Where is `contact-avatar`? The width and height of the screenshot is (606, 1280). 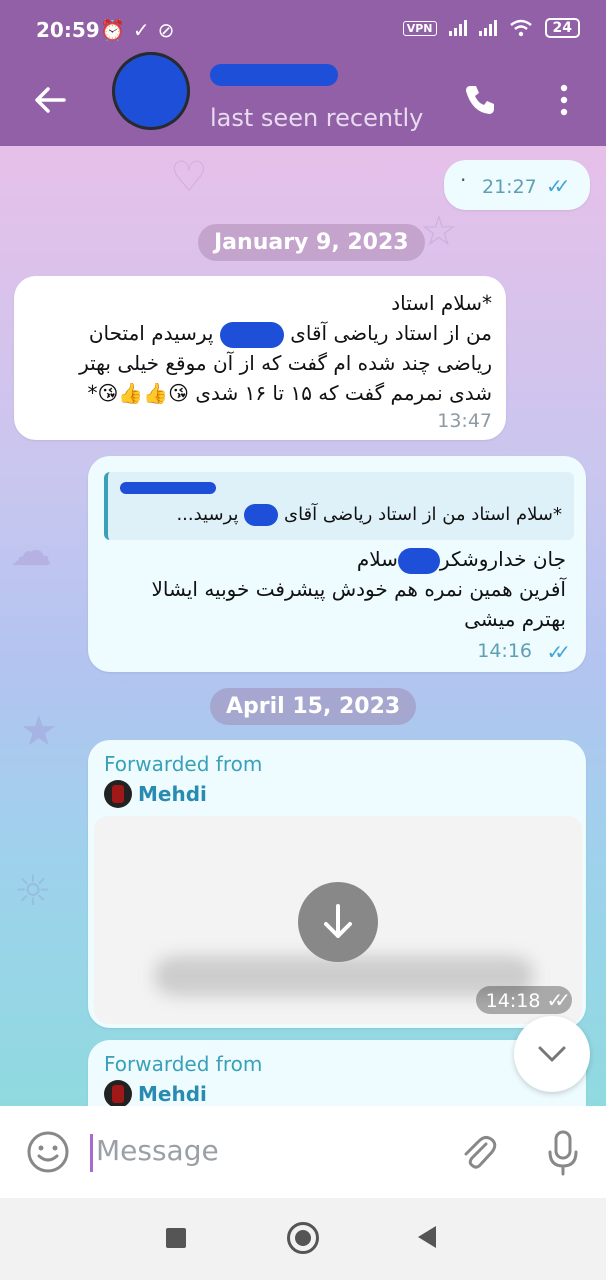
contact-avatar is located at coordinates (151, 91).